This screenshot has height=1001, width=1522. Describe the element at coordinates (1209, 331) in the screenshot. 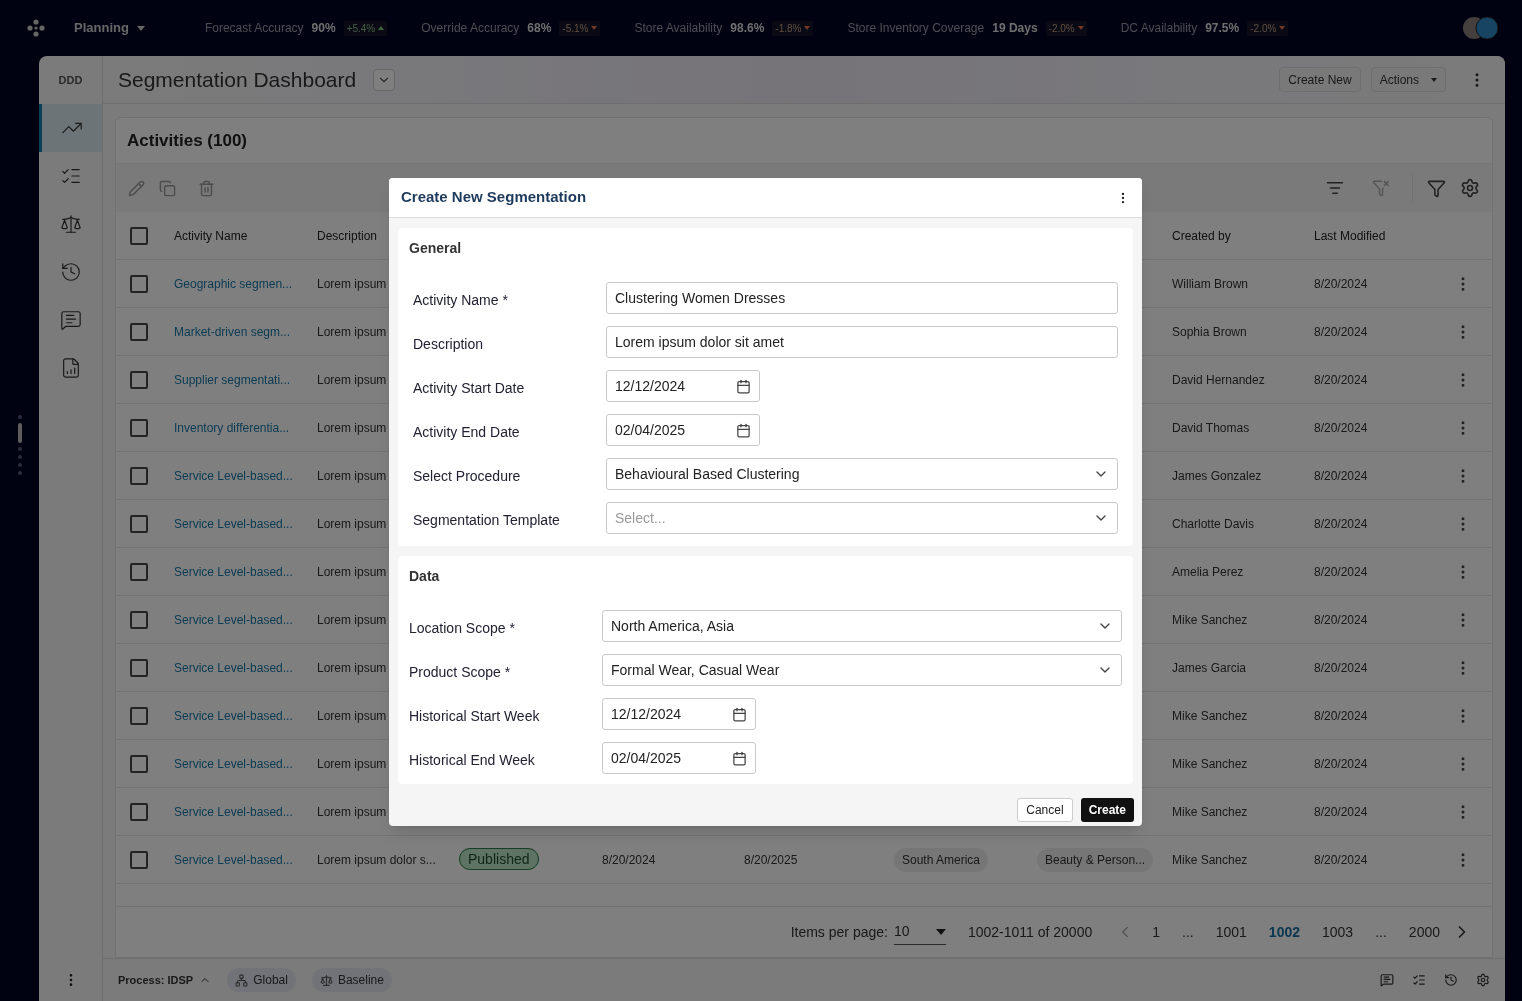

I see `table-cell: Sophia Brown` at that location.